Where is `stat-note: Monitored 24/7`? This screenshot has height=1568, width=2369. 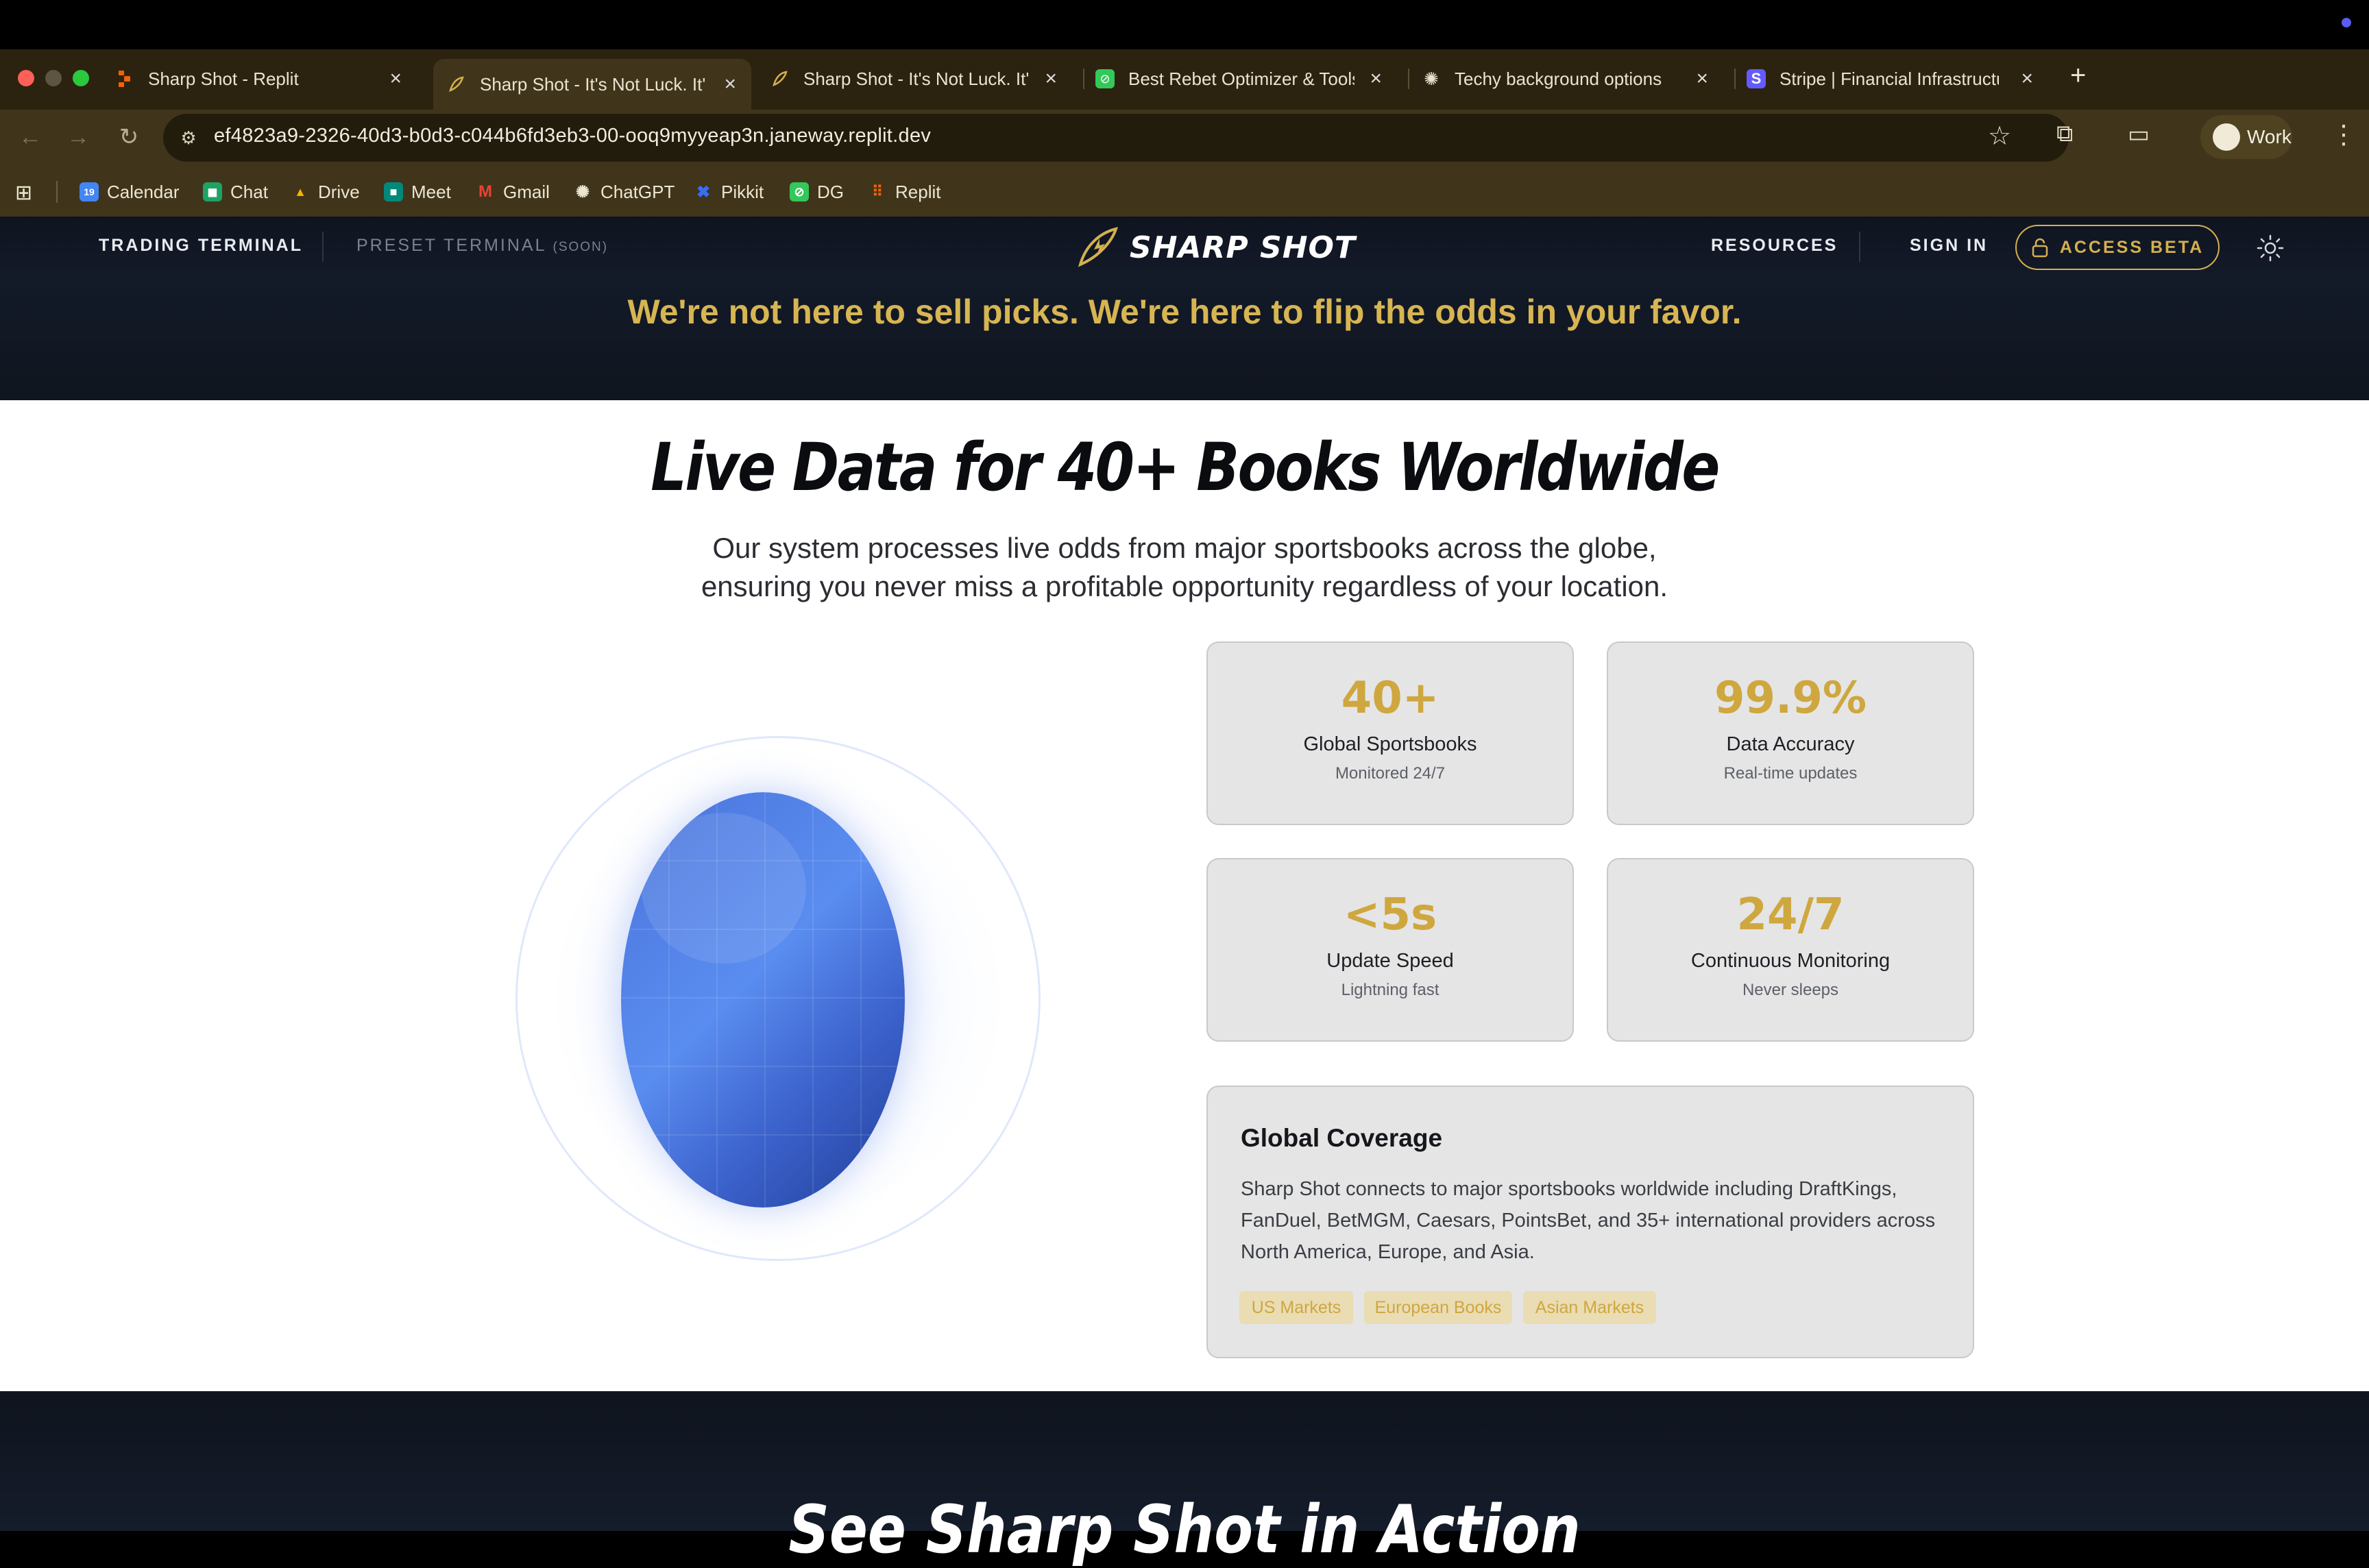
stat-note: Monitored 24/7 is located at coordinates (1390, 773).